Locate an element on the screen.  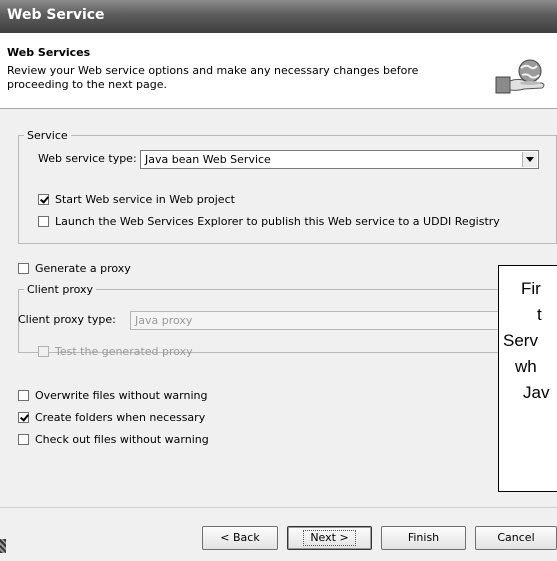
title-bar: Web Service is located at coordinates (278, 16).